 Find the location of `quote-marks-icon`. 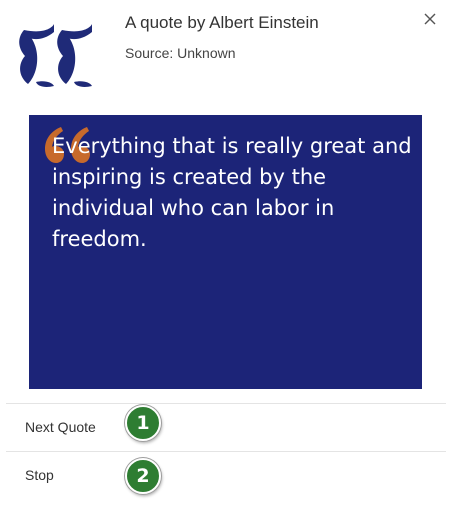

quote-marks-icon is located at coordinates (57, 56).